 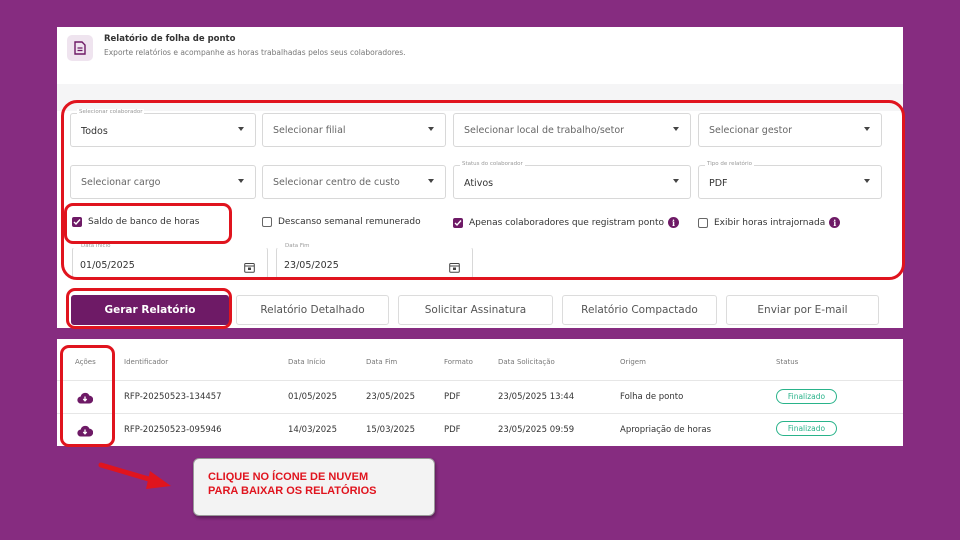 I want to click on data-inicio-field: Data Início 01/05/2025, so click(x=170, y=261).